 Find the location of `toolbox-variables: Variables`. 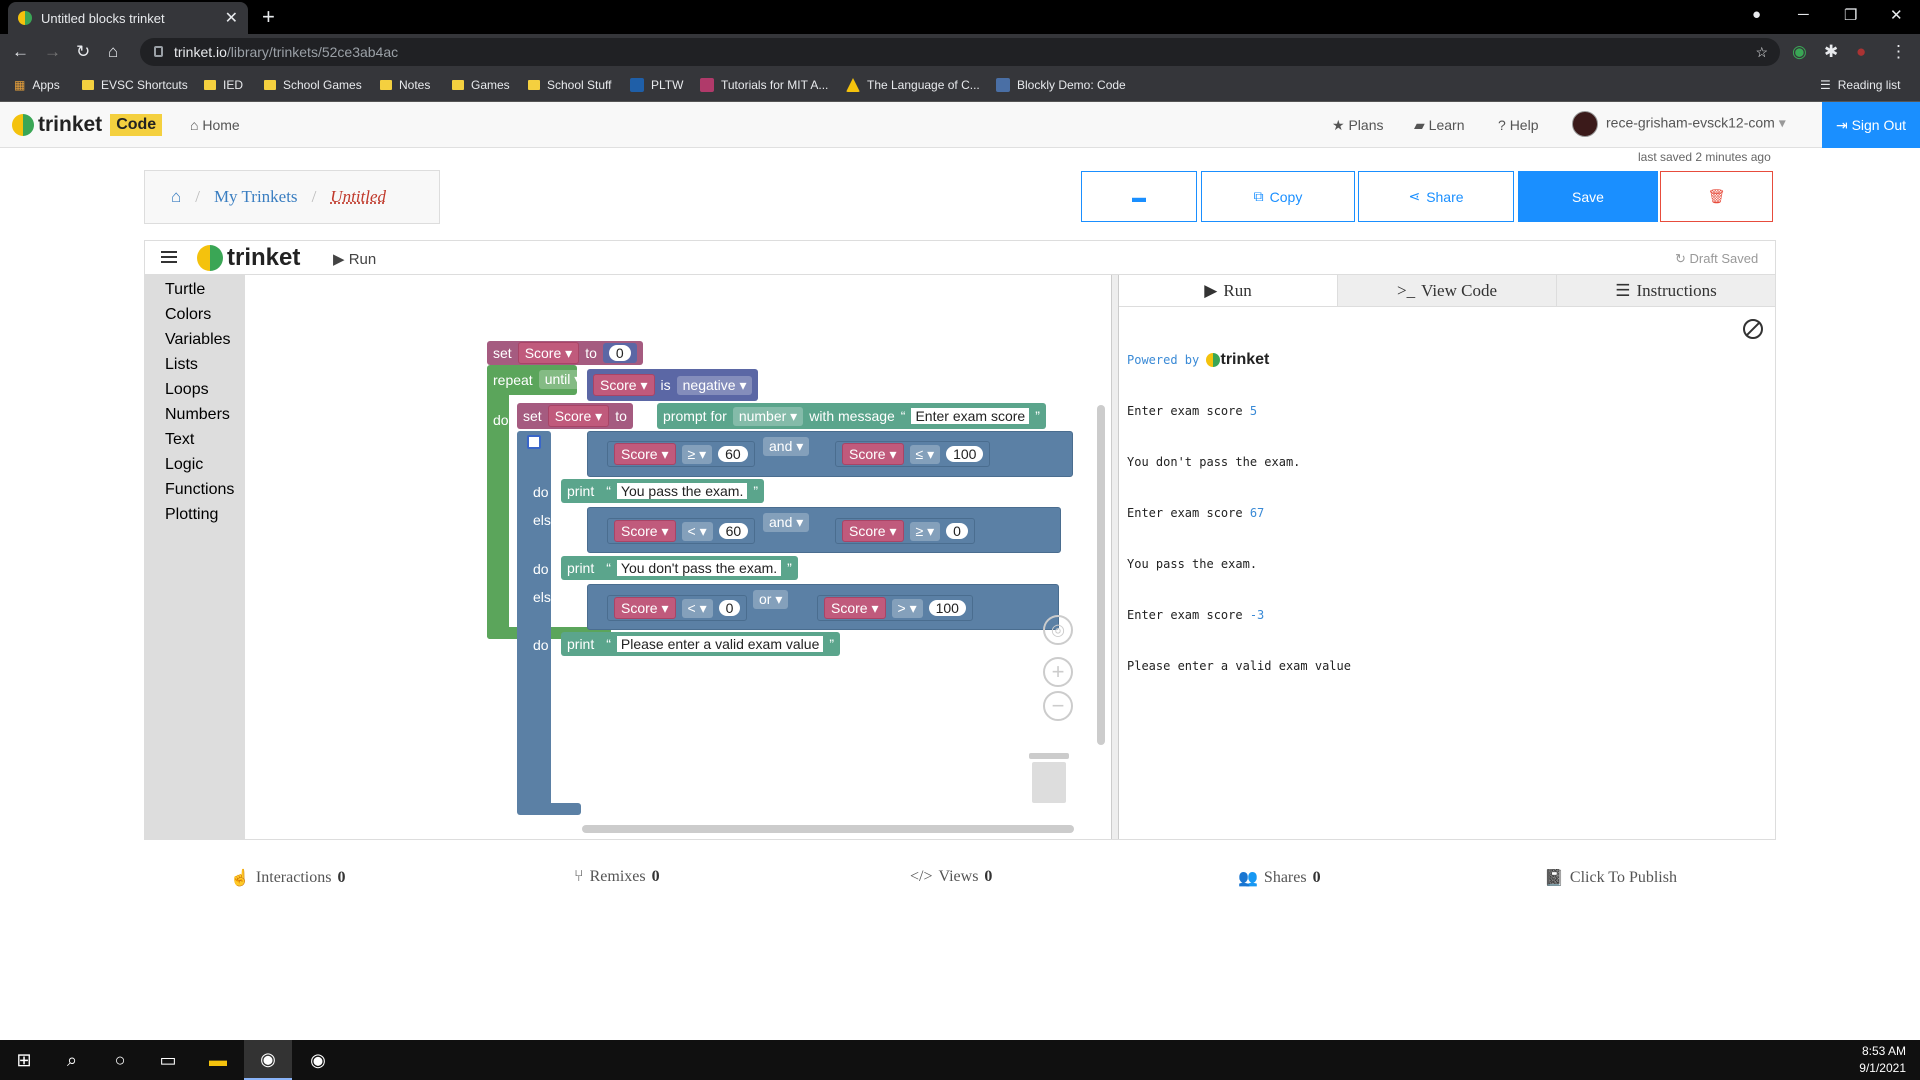

toolbox-variables: Variables is located at coordinates (198, 340).